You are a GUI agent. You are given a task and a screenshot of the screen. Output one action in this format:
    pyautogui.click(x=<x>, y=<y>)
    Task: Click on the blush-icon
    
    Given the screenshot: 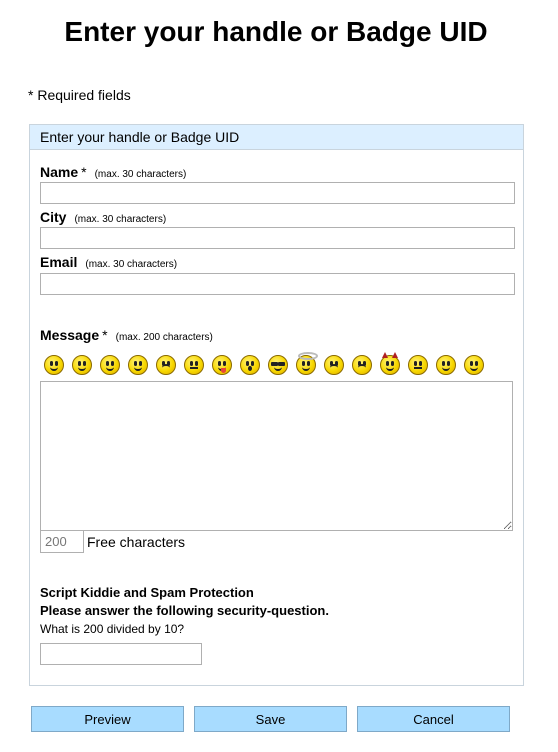 What is the action you would take?
    pyautogui.click(x=446, y=365)
    